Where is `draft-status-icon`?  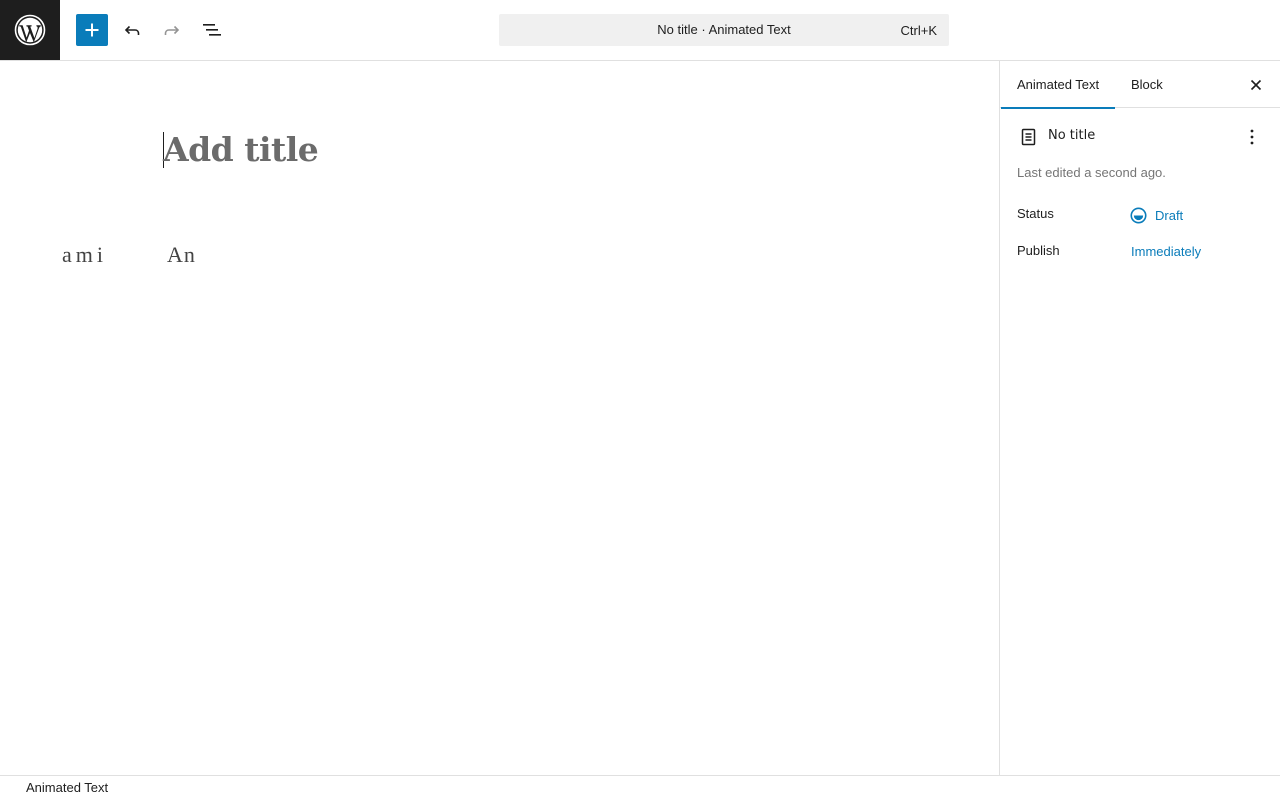
draft-status-icon is located at coordinates (1138, 215).